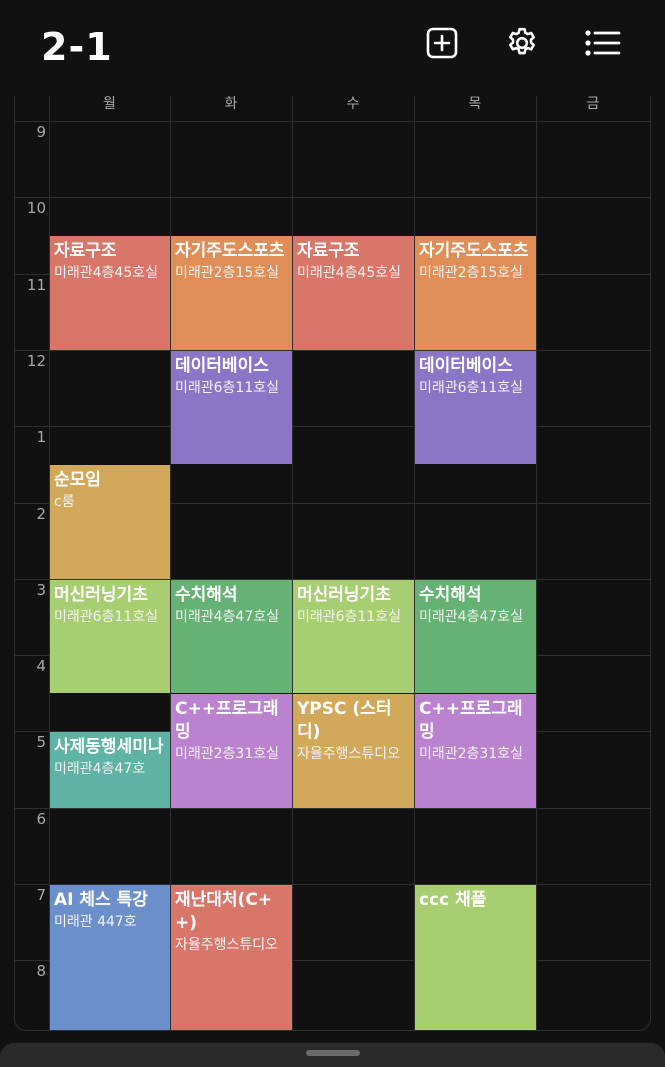 This screenshot has width=665, height=1067. I want to click on course-name: AI 체스 특강, so click(101, 900).